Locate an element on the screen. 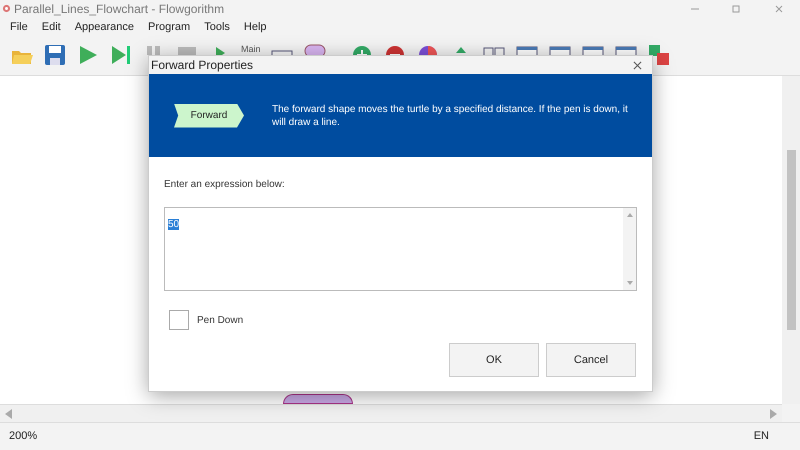 This screenshot has width=800, height=450. description-text: The forward shape moves the turtle by a specified distance. If the pen is down, it will draw a line. is located at coordinates (450, 115).